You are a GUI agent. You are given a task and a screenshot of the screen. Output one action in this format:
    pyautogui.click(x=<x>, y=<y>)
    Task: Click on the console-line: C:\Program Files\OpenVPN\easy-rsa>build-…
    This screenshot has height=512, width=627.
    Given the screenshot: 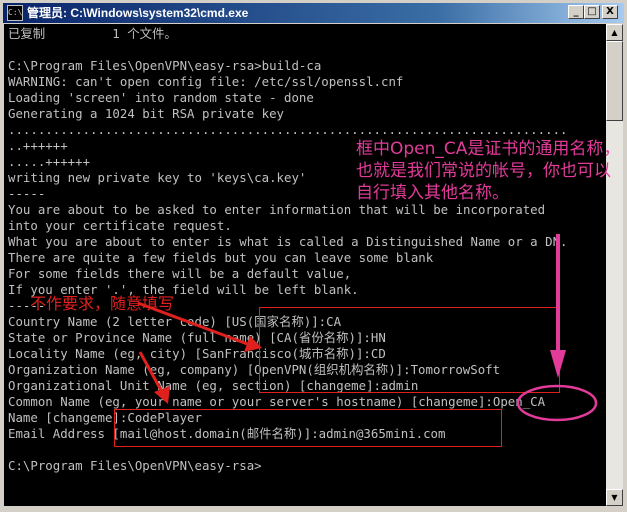 What is the action you would take?
    pyautogui.click(x=165, y=65)
    